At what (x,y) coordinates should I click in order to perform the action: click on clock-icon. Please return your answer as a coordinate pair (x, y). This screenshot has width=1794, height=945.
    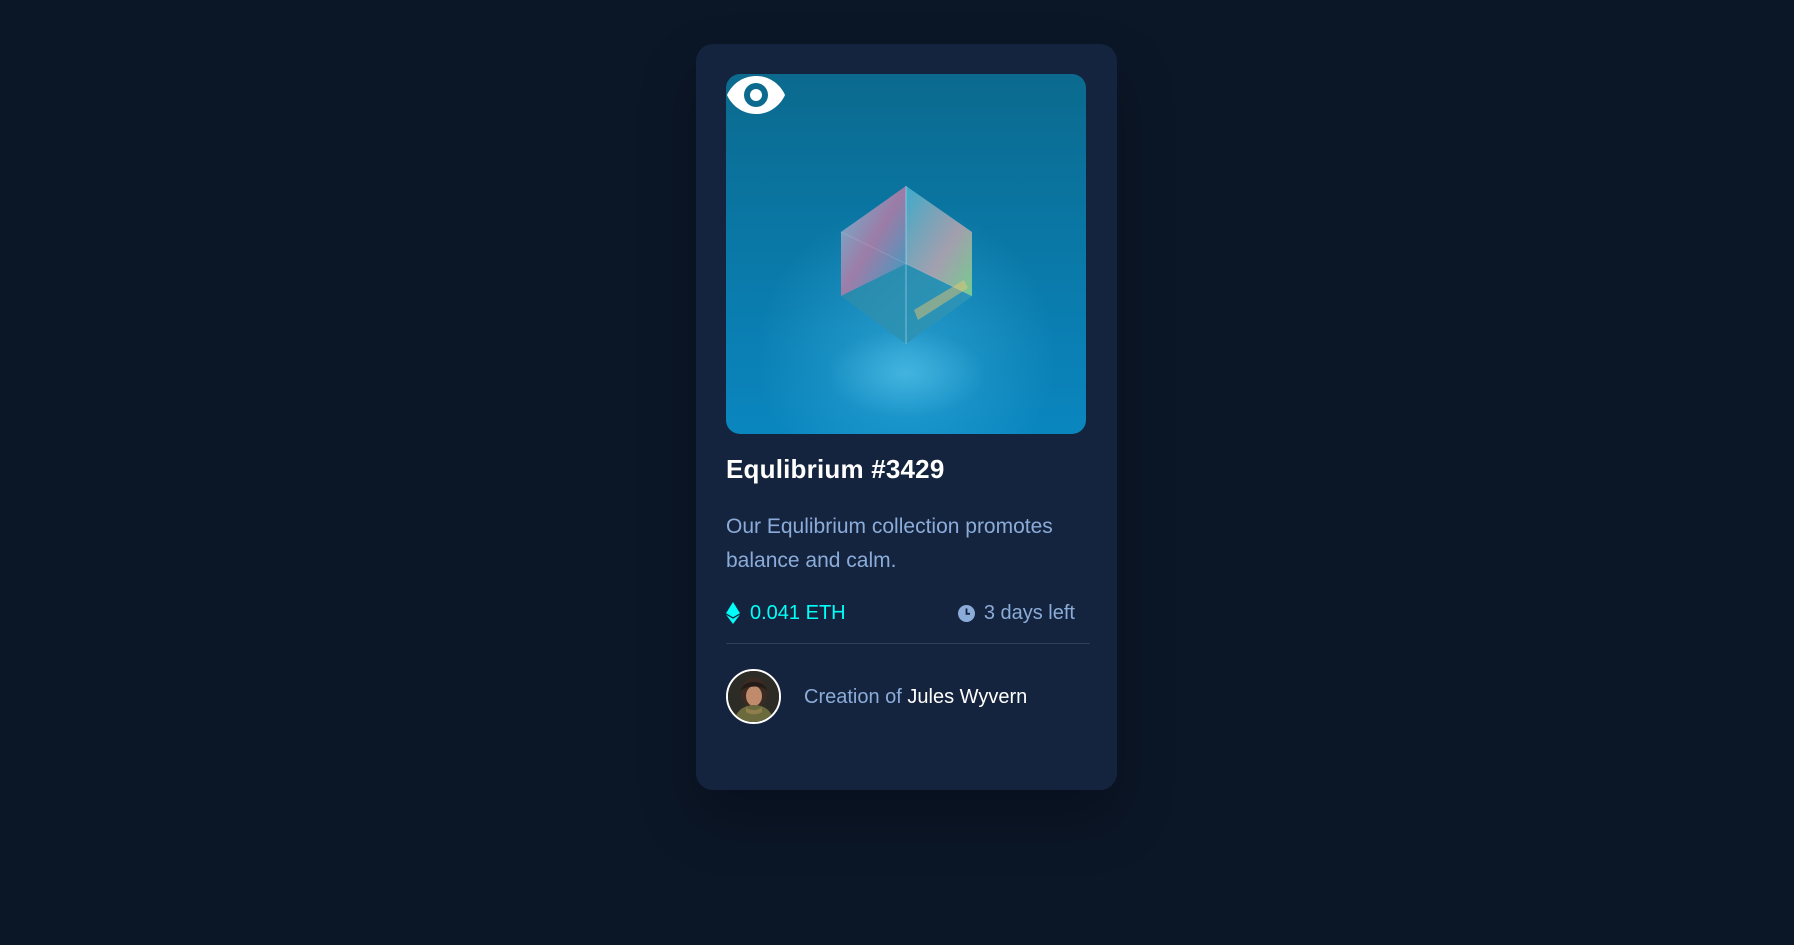
    Looking at the image, I should click on (966, 613).